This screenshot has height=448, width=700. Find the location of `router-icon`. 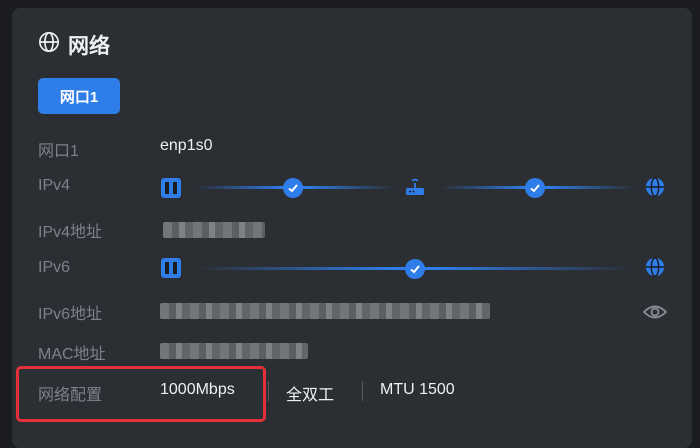

router-icon is located at coordinates (415, 189).